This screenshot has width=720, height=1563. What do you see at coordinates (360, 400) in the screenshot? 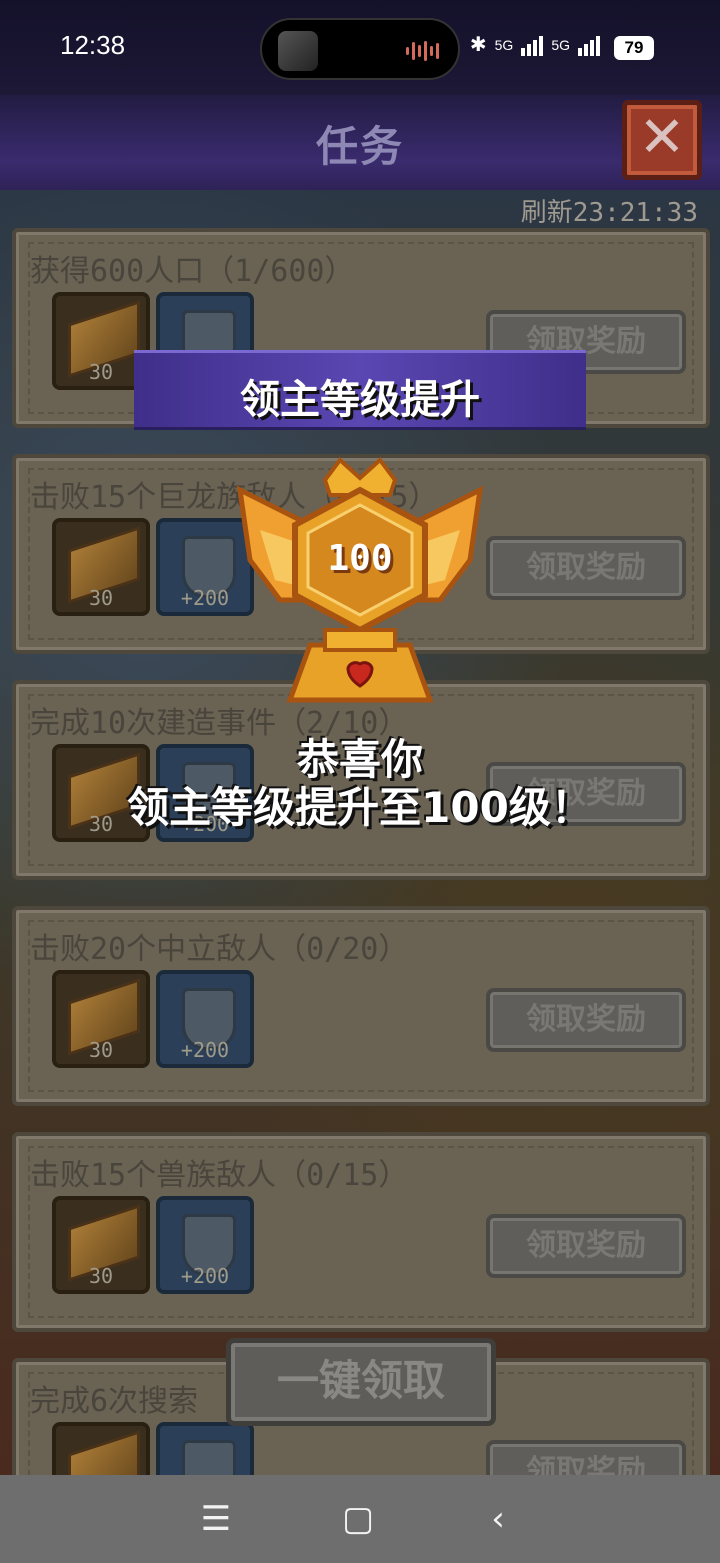
I see `level-up-banner-text: 领主等级提升` at bounding box center [360, 400].